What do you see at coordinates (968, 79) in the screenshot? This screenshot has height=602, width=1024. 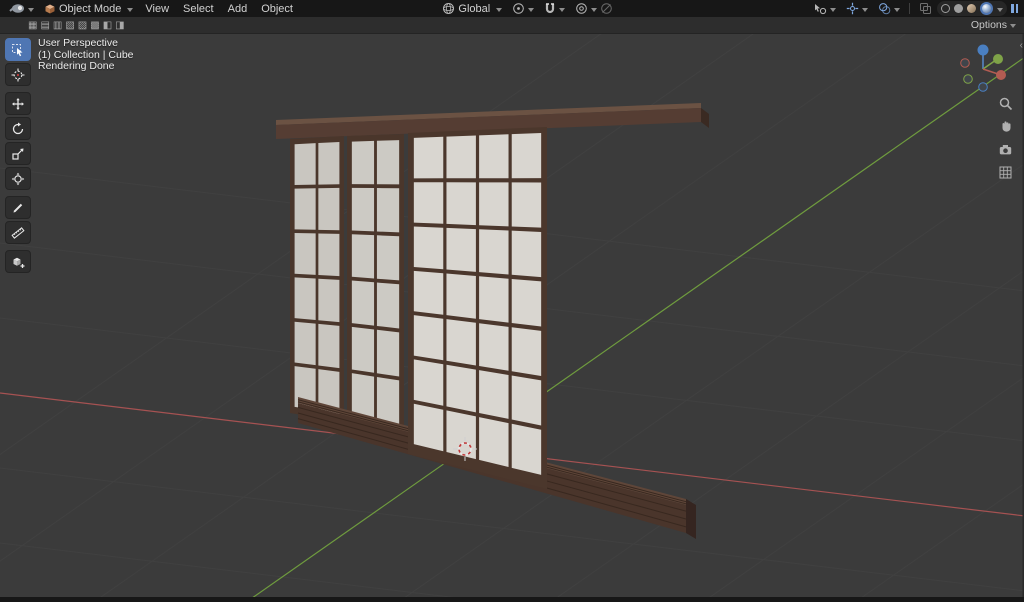 I see `gizmo-y-negative` at bounding box center [968, 79].